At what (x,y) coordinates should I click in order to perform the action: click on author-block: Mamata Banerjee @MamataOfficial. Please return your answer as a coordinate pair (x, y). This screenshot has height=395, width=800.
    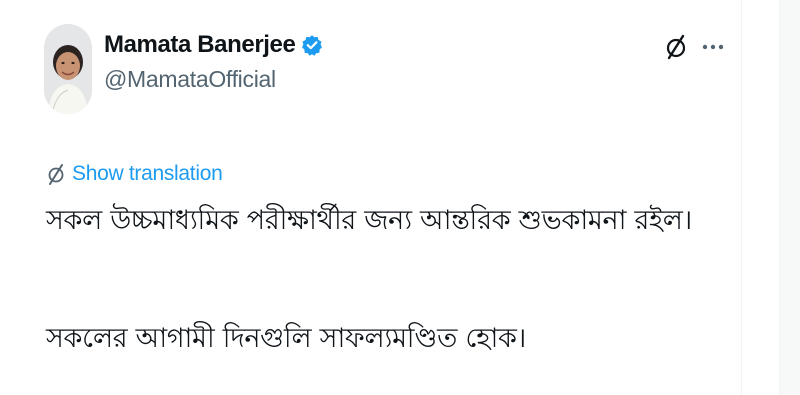
    Looking at the image, I should click on (213, 62).